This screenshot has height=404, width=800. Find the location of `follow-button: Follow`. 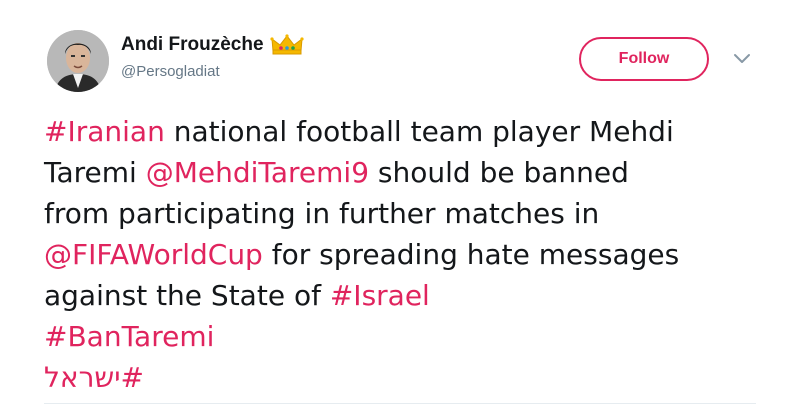

follow-button: Follow is located at coordinates (644, 59).